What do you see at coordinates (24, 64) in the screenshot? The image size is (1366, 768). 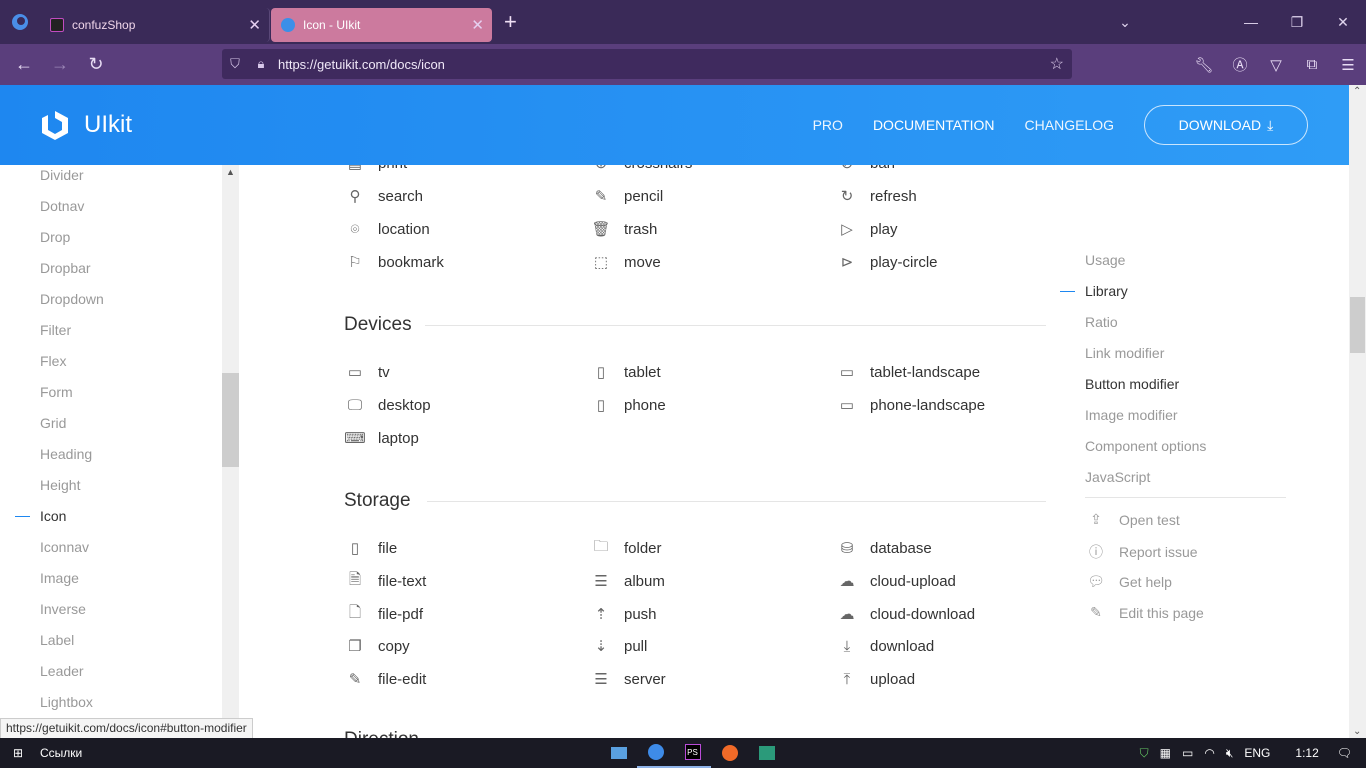 I see `back-icon: ←` at bounding box center [24, 64].